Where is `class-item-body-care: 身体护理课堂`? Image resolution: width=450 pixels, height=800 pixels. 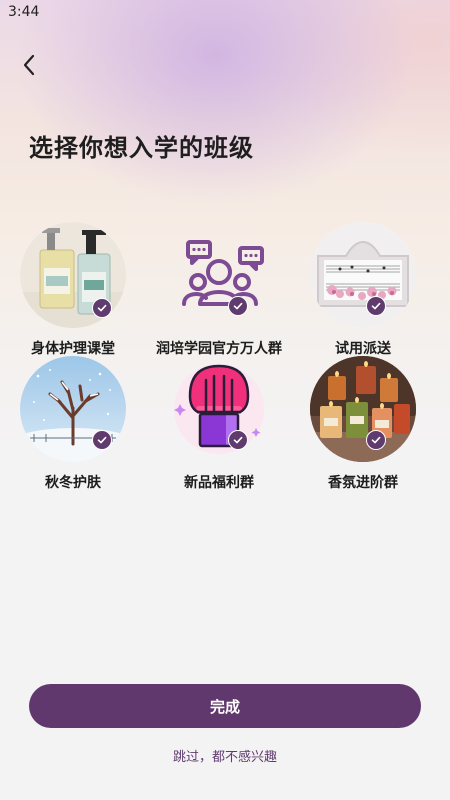
class-item-body-care: 身体护理课堂 is located at coordinates (75, 292).